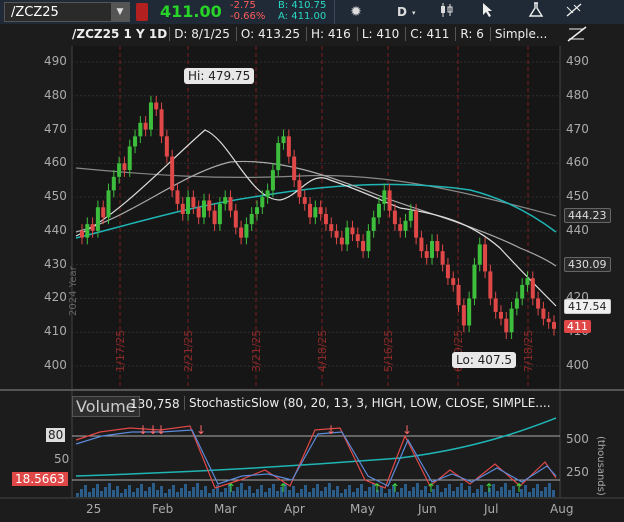  Describe the element at coordinates (188, 351) in the screenshot. I see `expiration-date-label: 2/21/25` at that location.